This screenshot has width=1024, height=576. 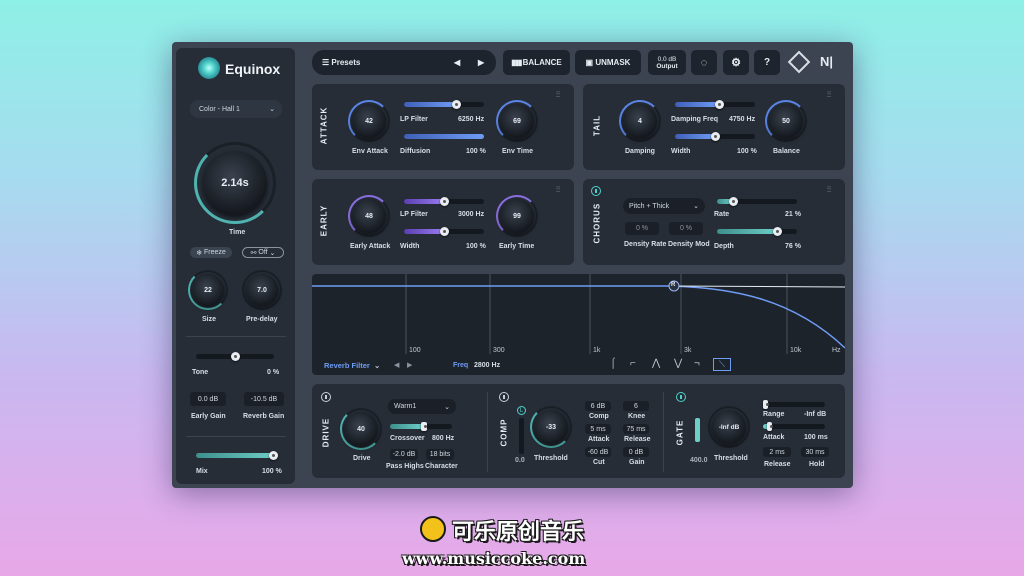 I want to click on chorus-depth-thumb, so click(x=778, y=231).